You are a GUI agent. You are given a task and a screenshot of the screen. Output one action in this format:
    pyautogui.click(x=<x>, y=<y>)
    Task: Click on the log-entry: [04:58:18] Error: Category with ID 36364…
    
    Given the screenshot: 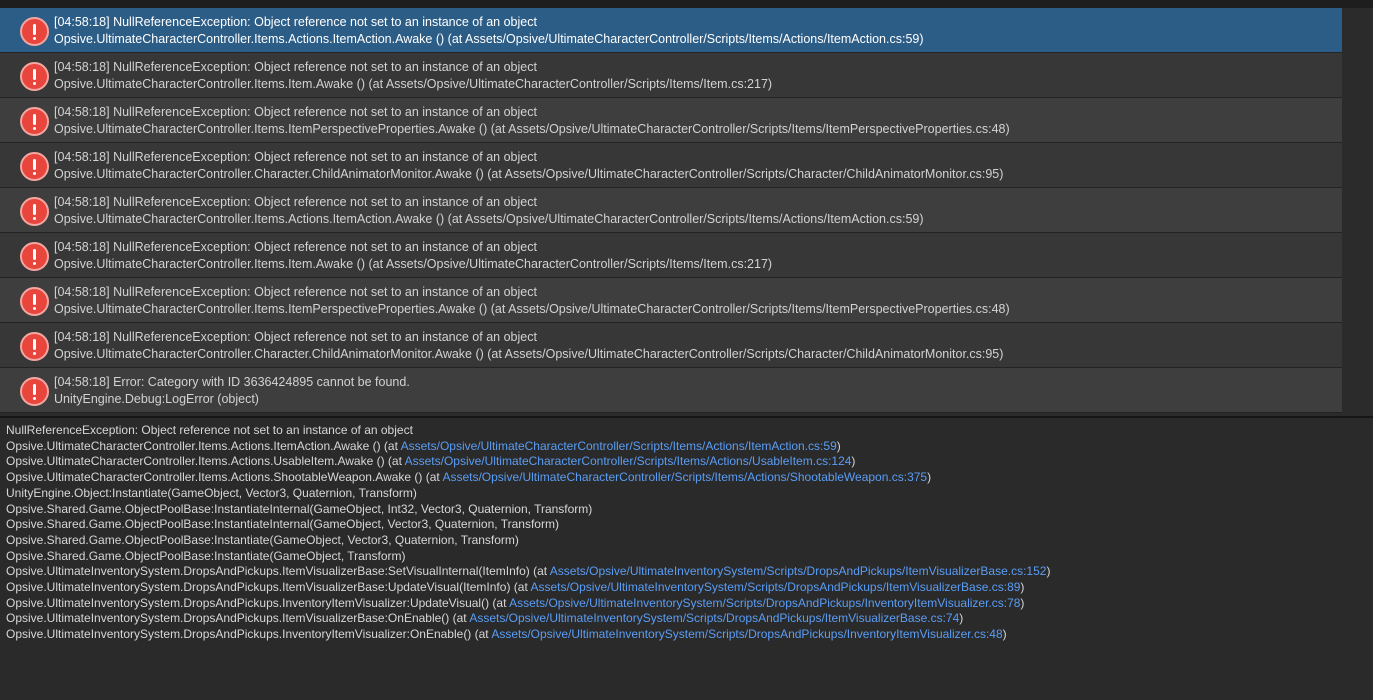 What is the action you would take?
    pyautogui.click(x=671, y=390)
    